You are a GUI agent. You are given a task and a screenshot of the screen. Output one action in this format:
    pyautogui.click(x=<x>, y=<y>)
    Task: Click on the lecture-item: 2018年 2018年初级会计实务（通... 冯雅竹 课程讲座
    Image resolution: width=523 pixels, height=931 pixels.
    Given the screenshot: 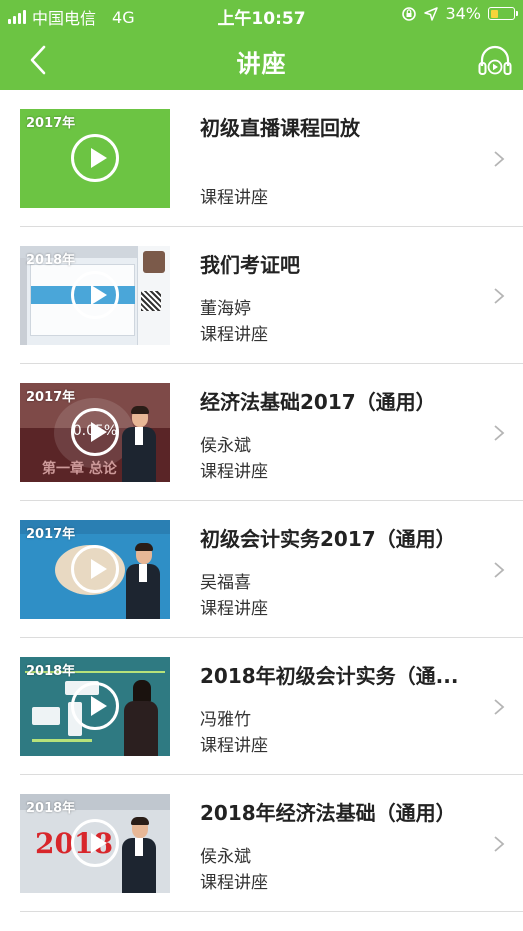 What is the action you would take?
    pyautogui.click(x=271, y=706)
    